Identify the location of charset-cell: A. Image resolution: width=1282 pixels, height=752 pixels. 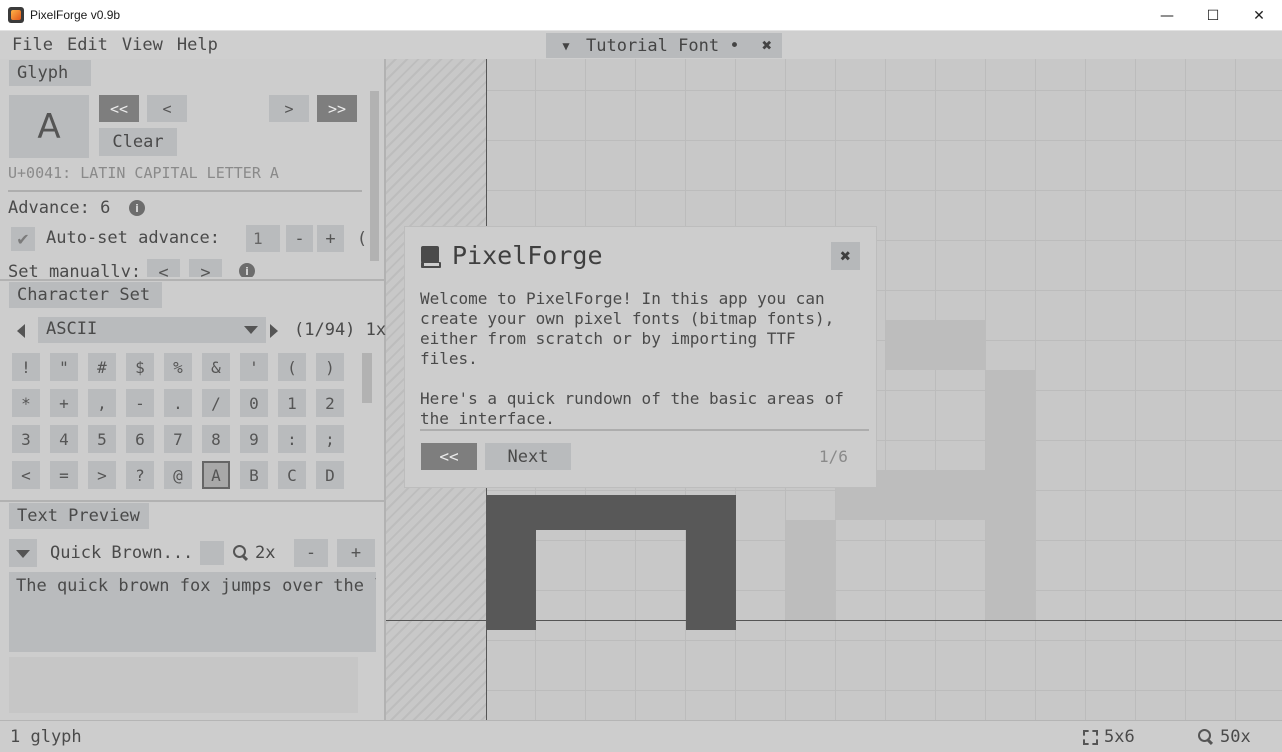
(216, 475).